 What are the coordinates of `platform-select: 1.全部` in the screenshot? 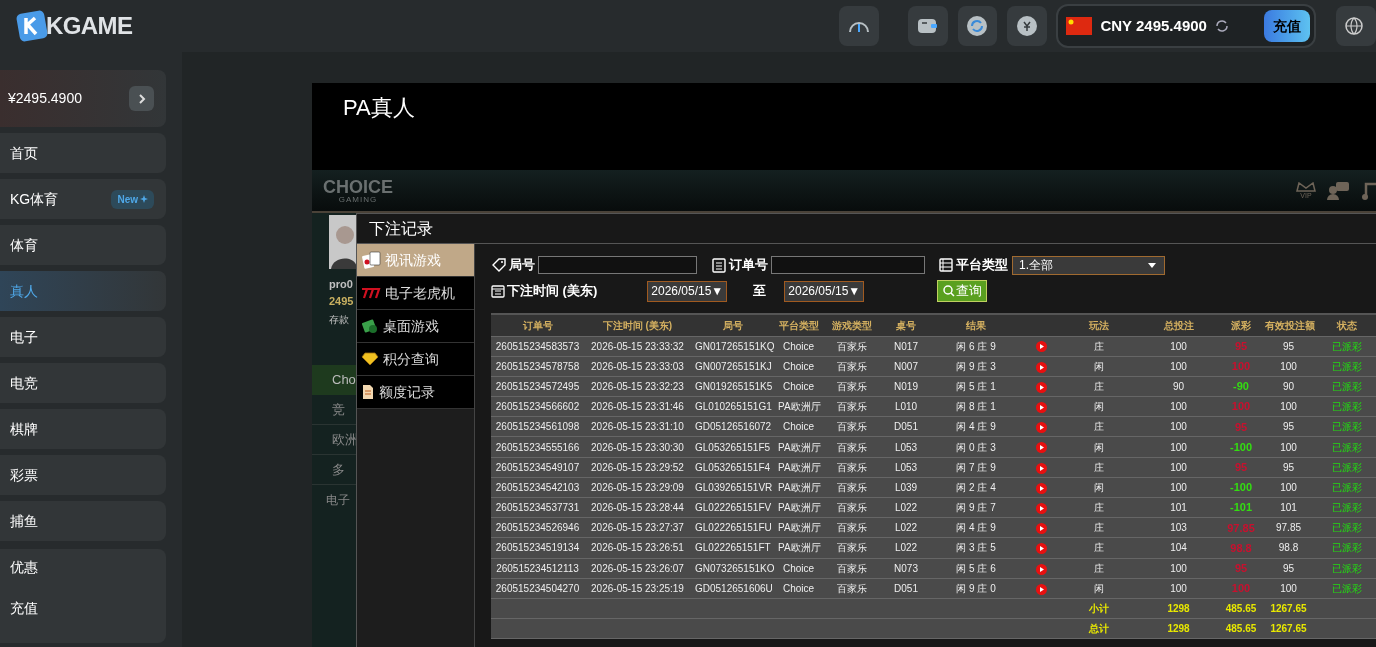 It's located at (1088, 265).